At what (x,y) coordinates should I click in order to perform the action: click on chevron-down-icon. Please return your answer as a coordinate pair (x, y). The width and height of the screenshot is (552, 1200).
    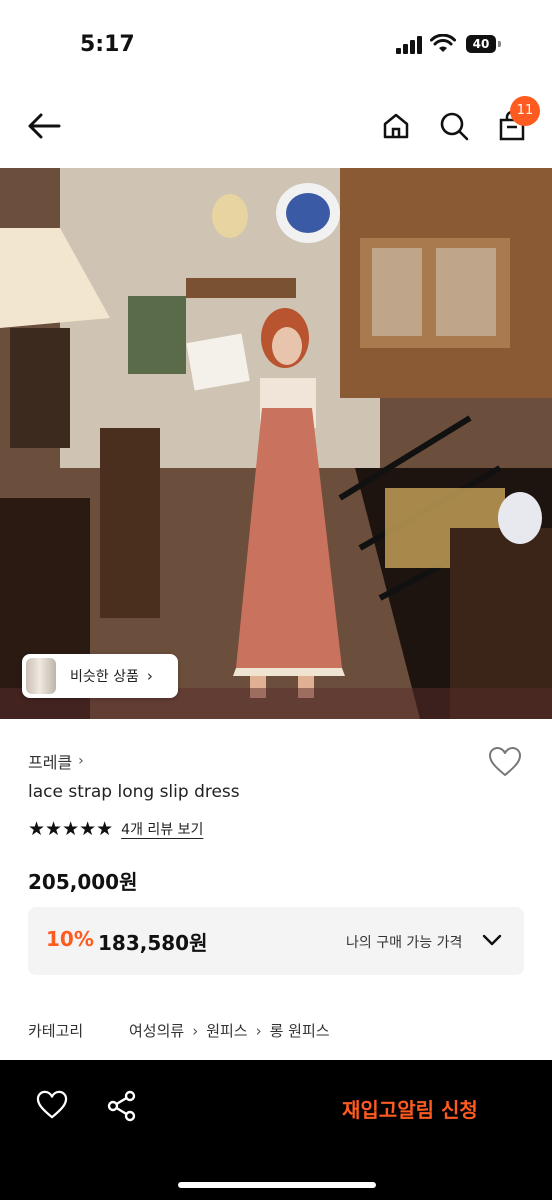
    Looking at the image, I should click on (492, 940).